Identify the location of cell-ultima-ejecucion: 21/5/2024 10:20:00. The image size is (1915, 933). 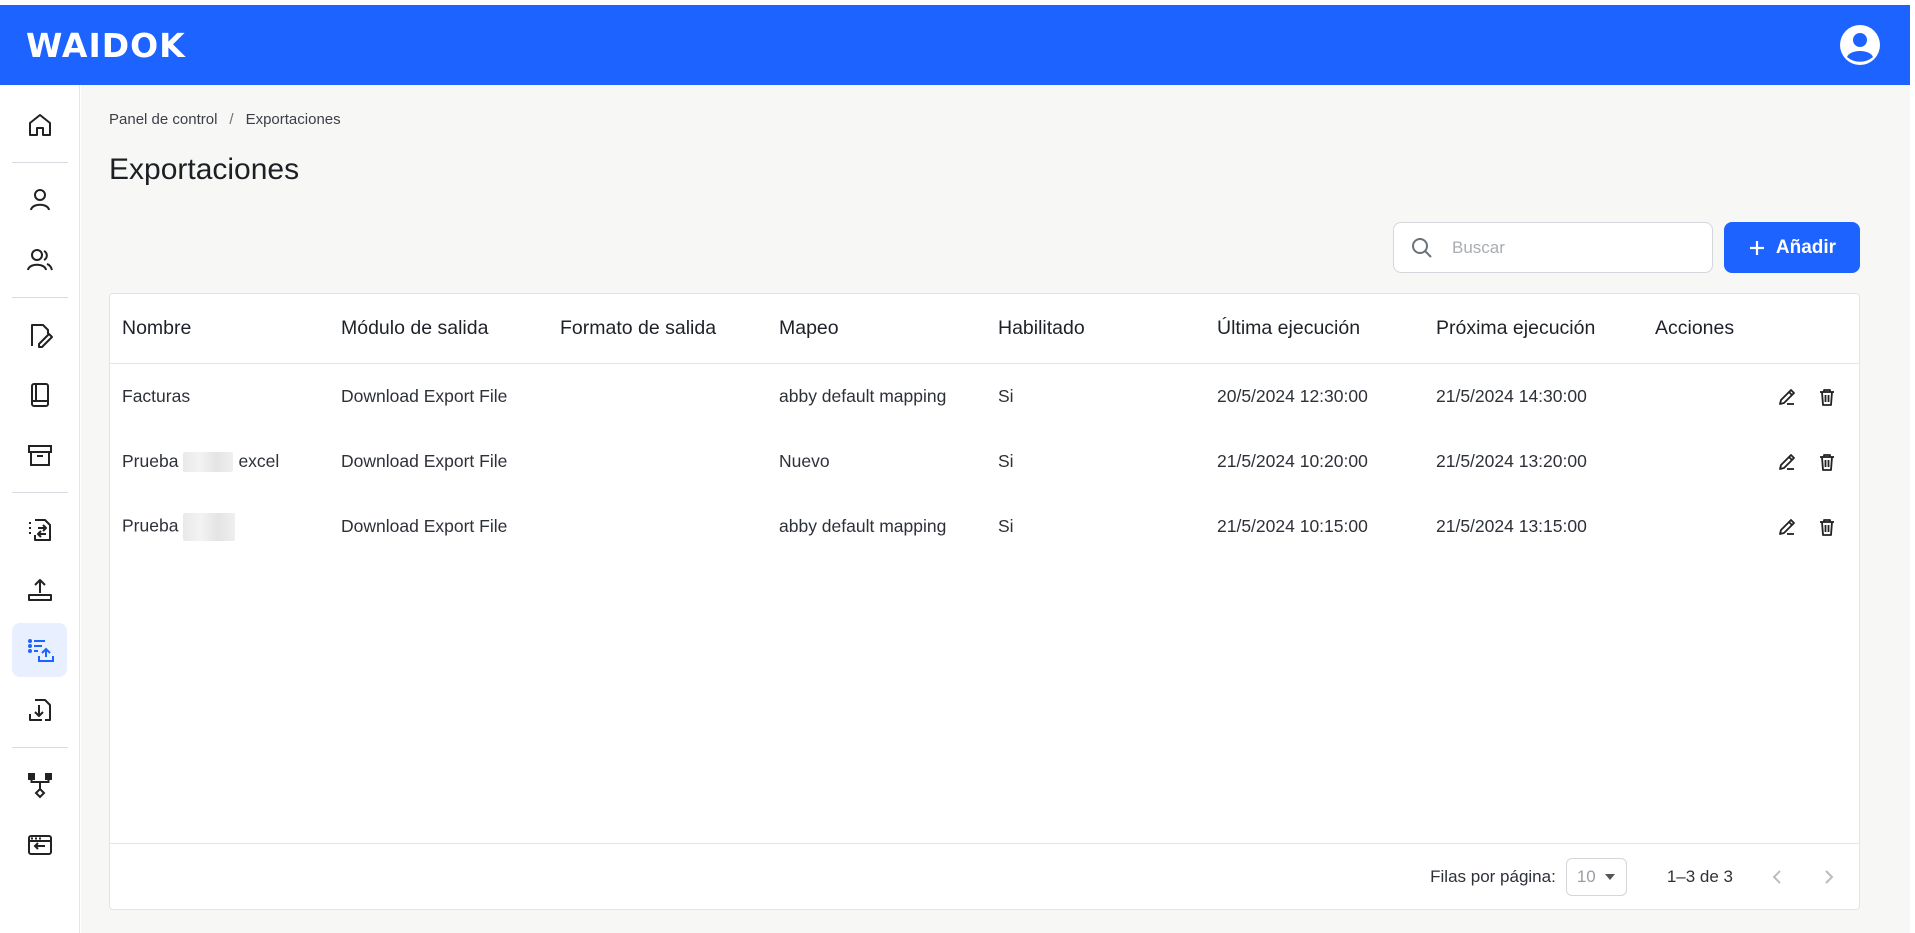
(1292, 461).